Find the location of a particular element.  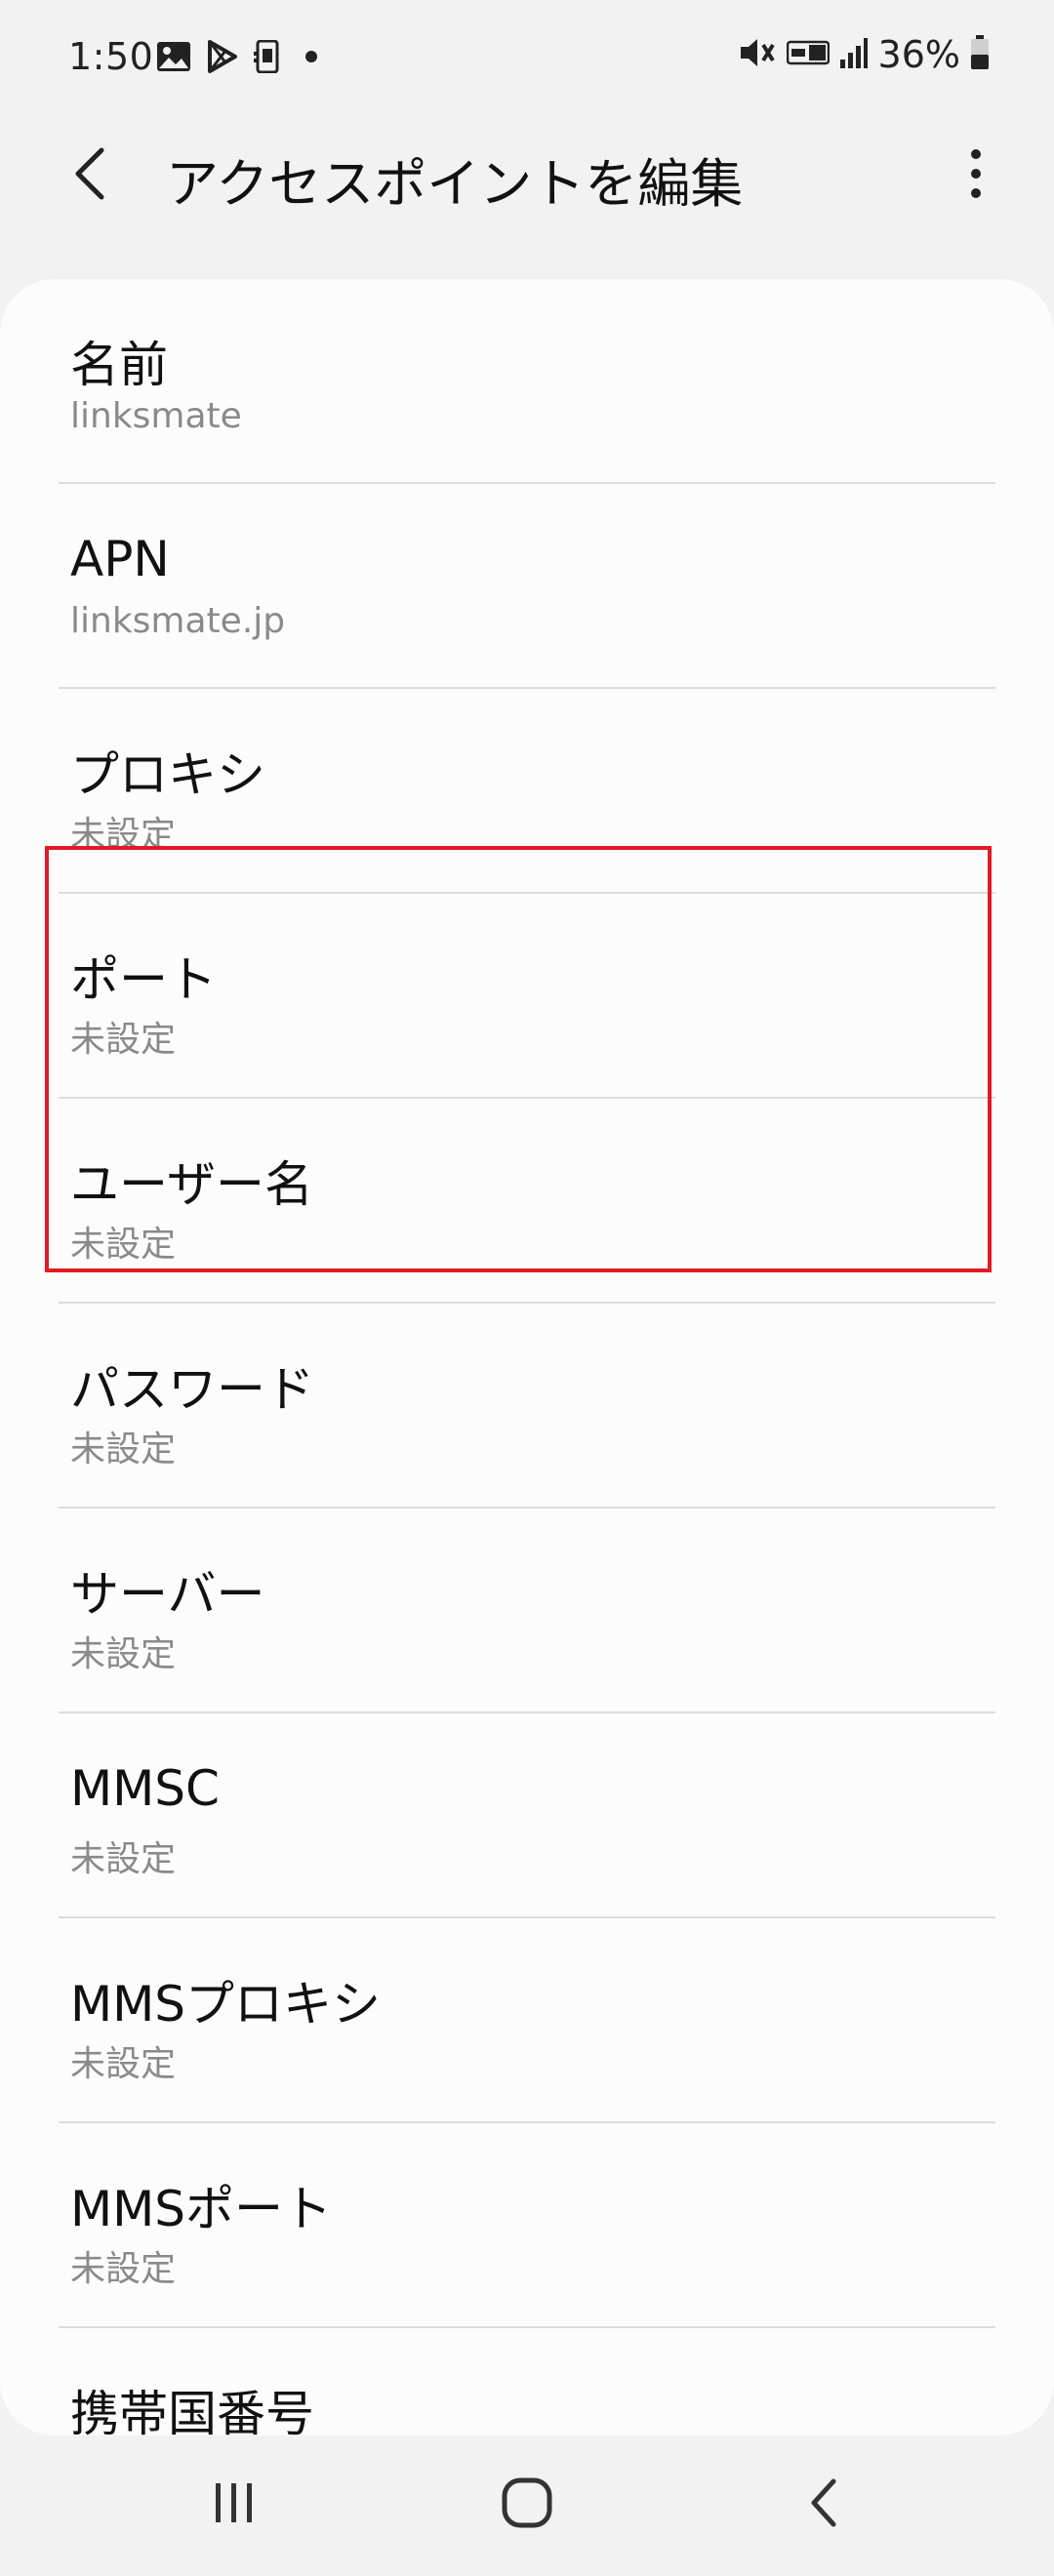

notification-icons is located at coordinates (241, 58).